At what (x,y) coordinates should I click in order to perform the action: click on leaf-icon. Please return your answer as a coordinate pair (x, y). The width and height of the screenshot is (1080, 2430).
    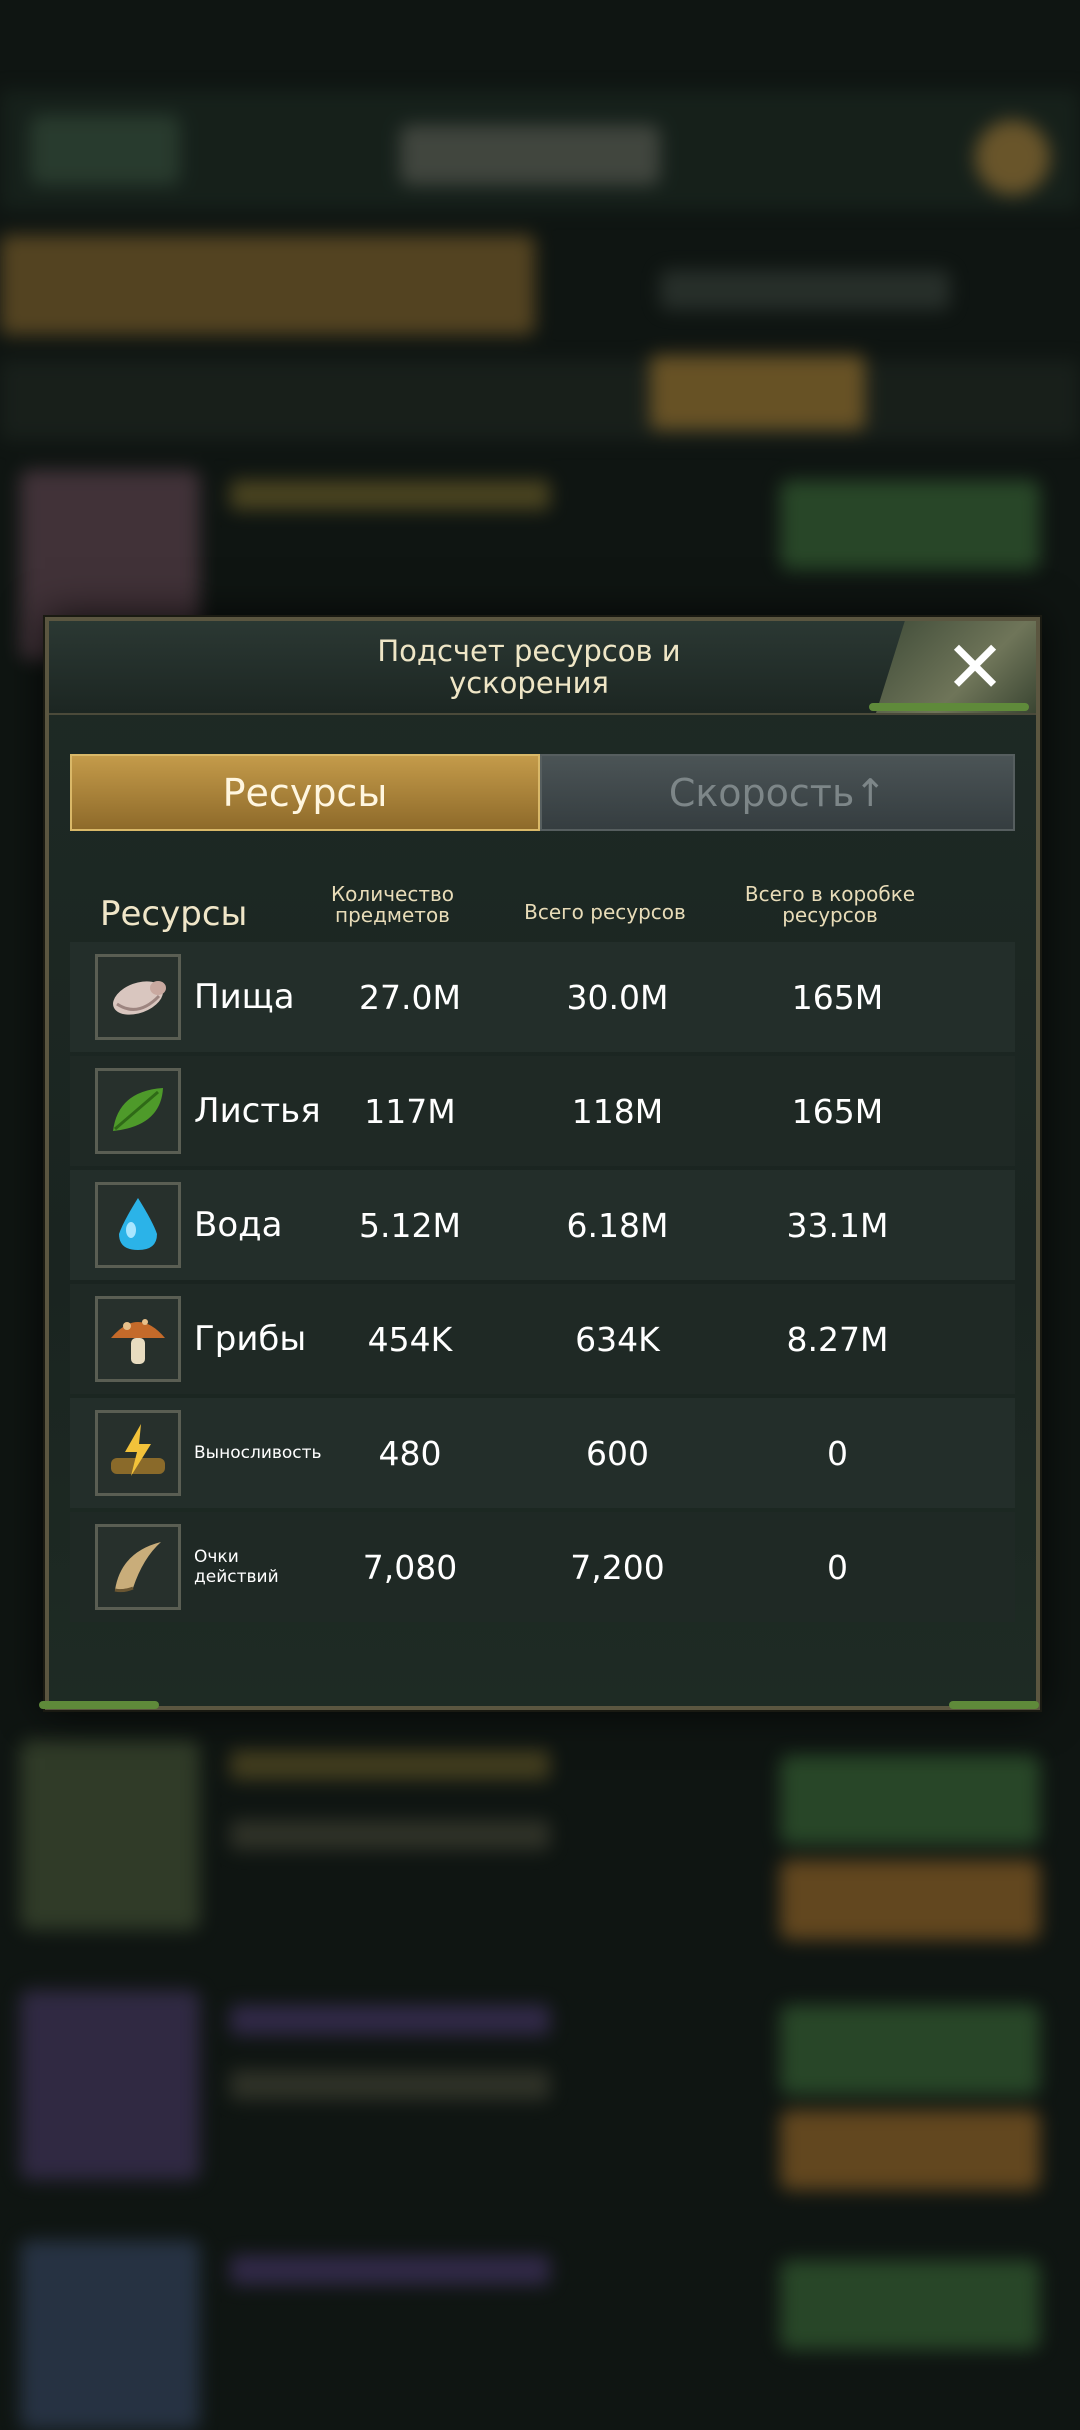
    Looking at the image, I should click on (138, 1111).